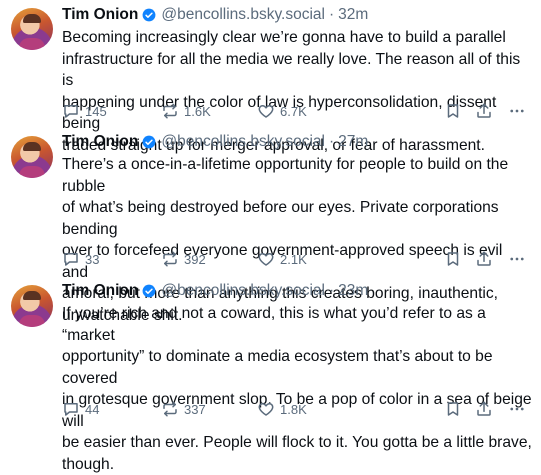  What do you see at coordinates (197, 111) in the screenshot?
I see `repost-count: 1.6K` at bounding box center [197, 111].